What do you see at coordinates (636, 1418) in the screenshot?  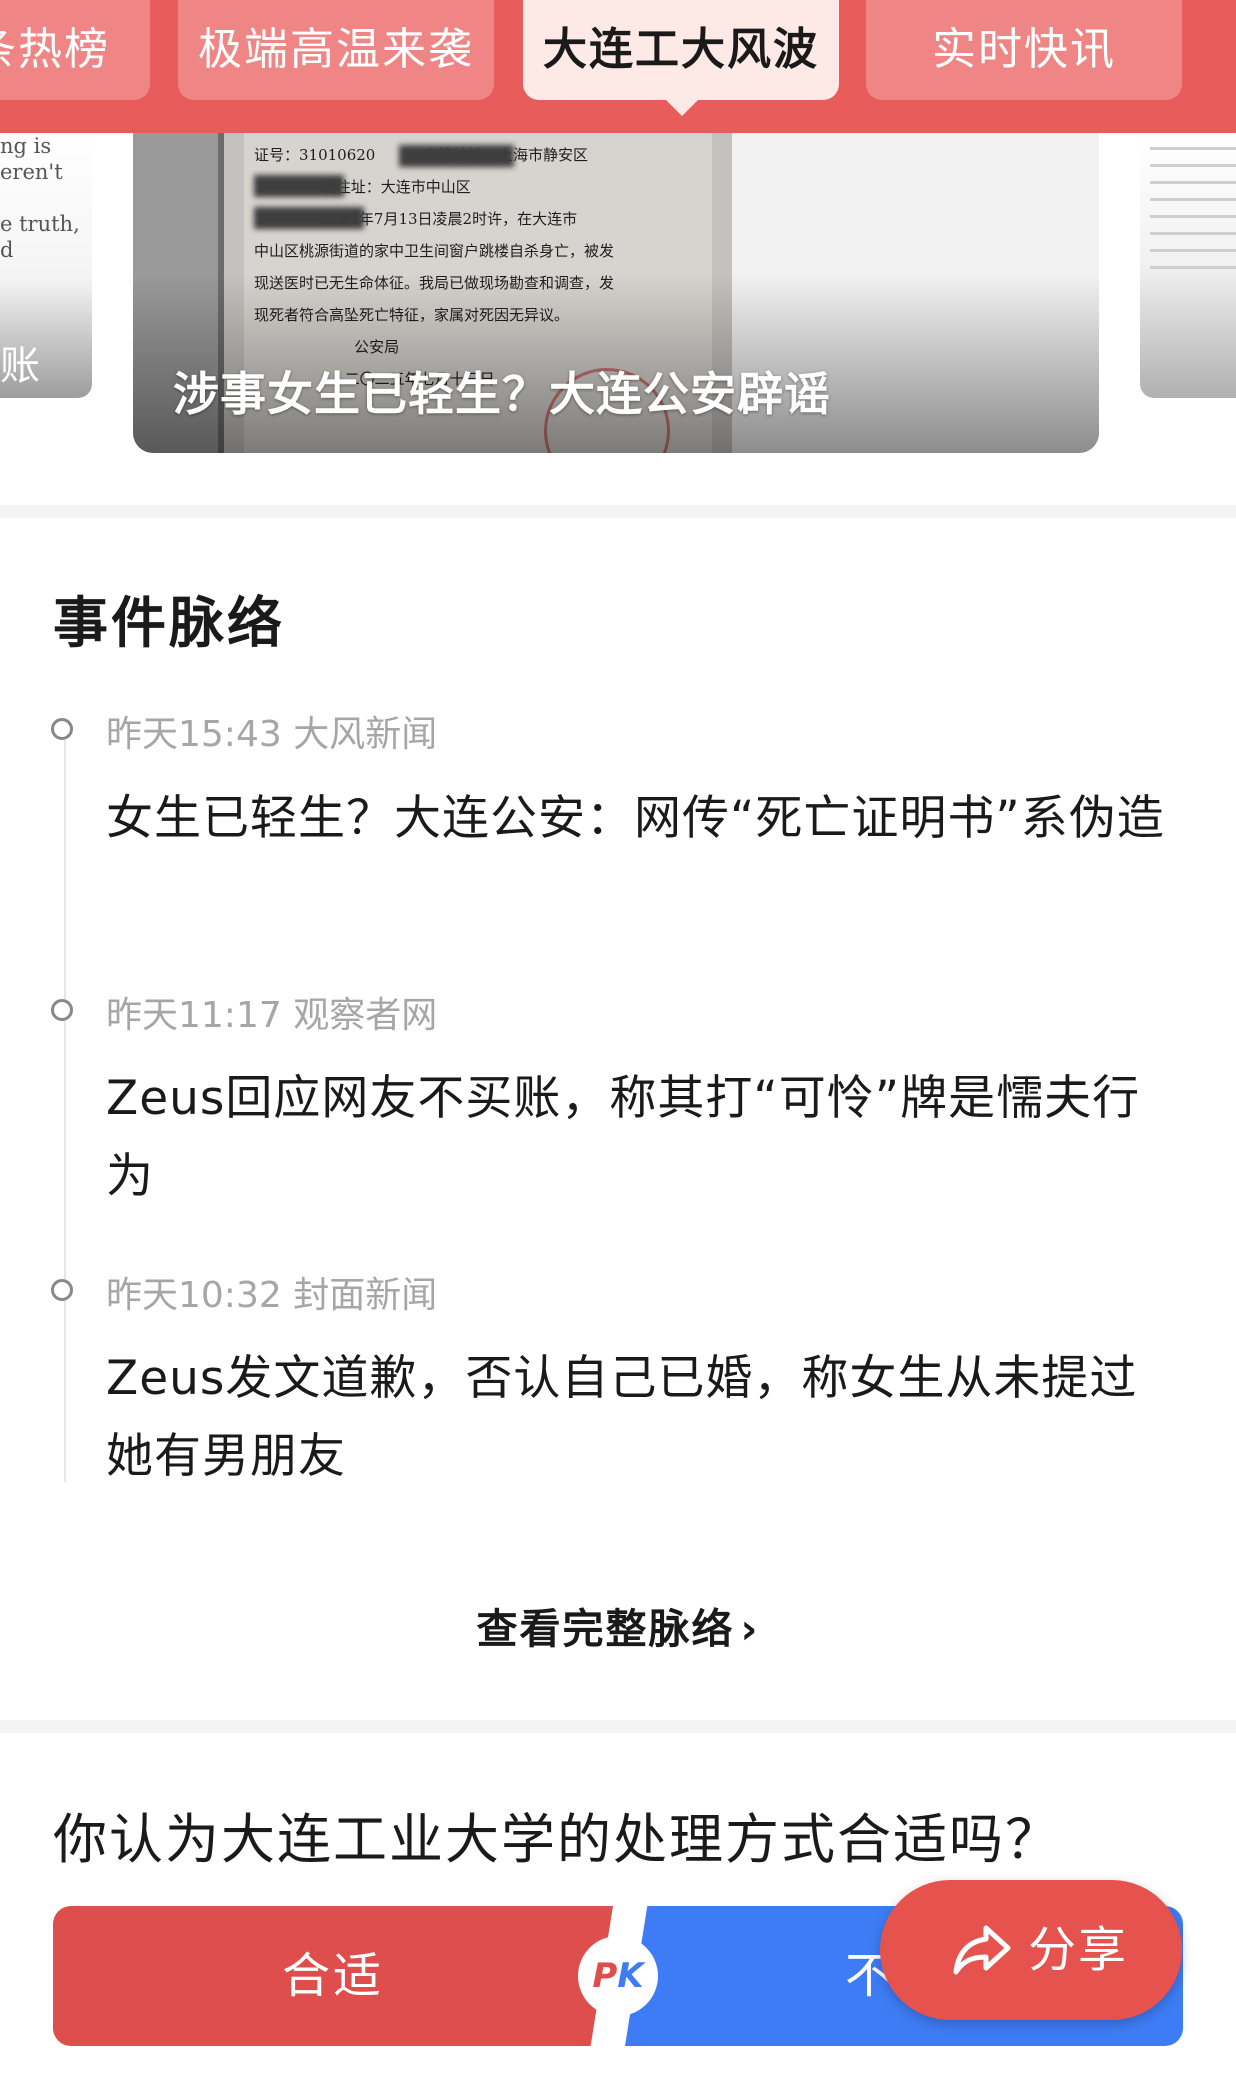 I see `timeline-headline: Zeus发文道歉，否认自己已婚，称女生从未提过她有男朋友` at bounding box center [636, 1418].